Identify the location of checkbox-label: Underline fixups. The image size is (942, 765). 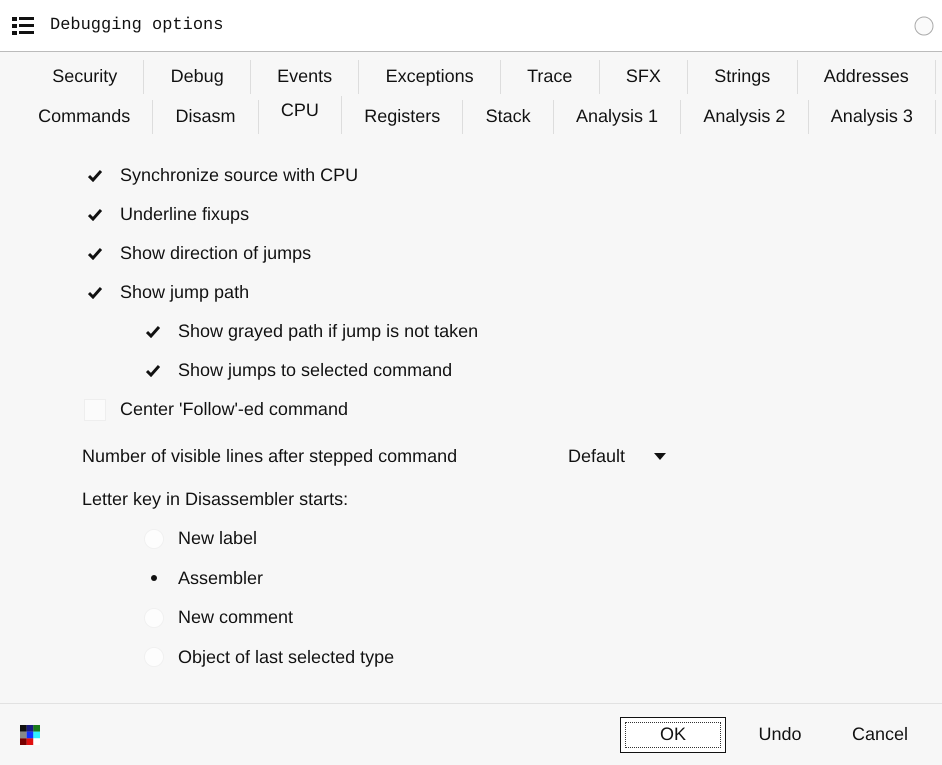
(185, 214).